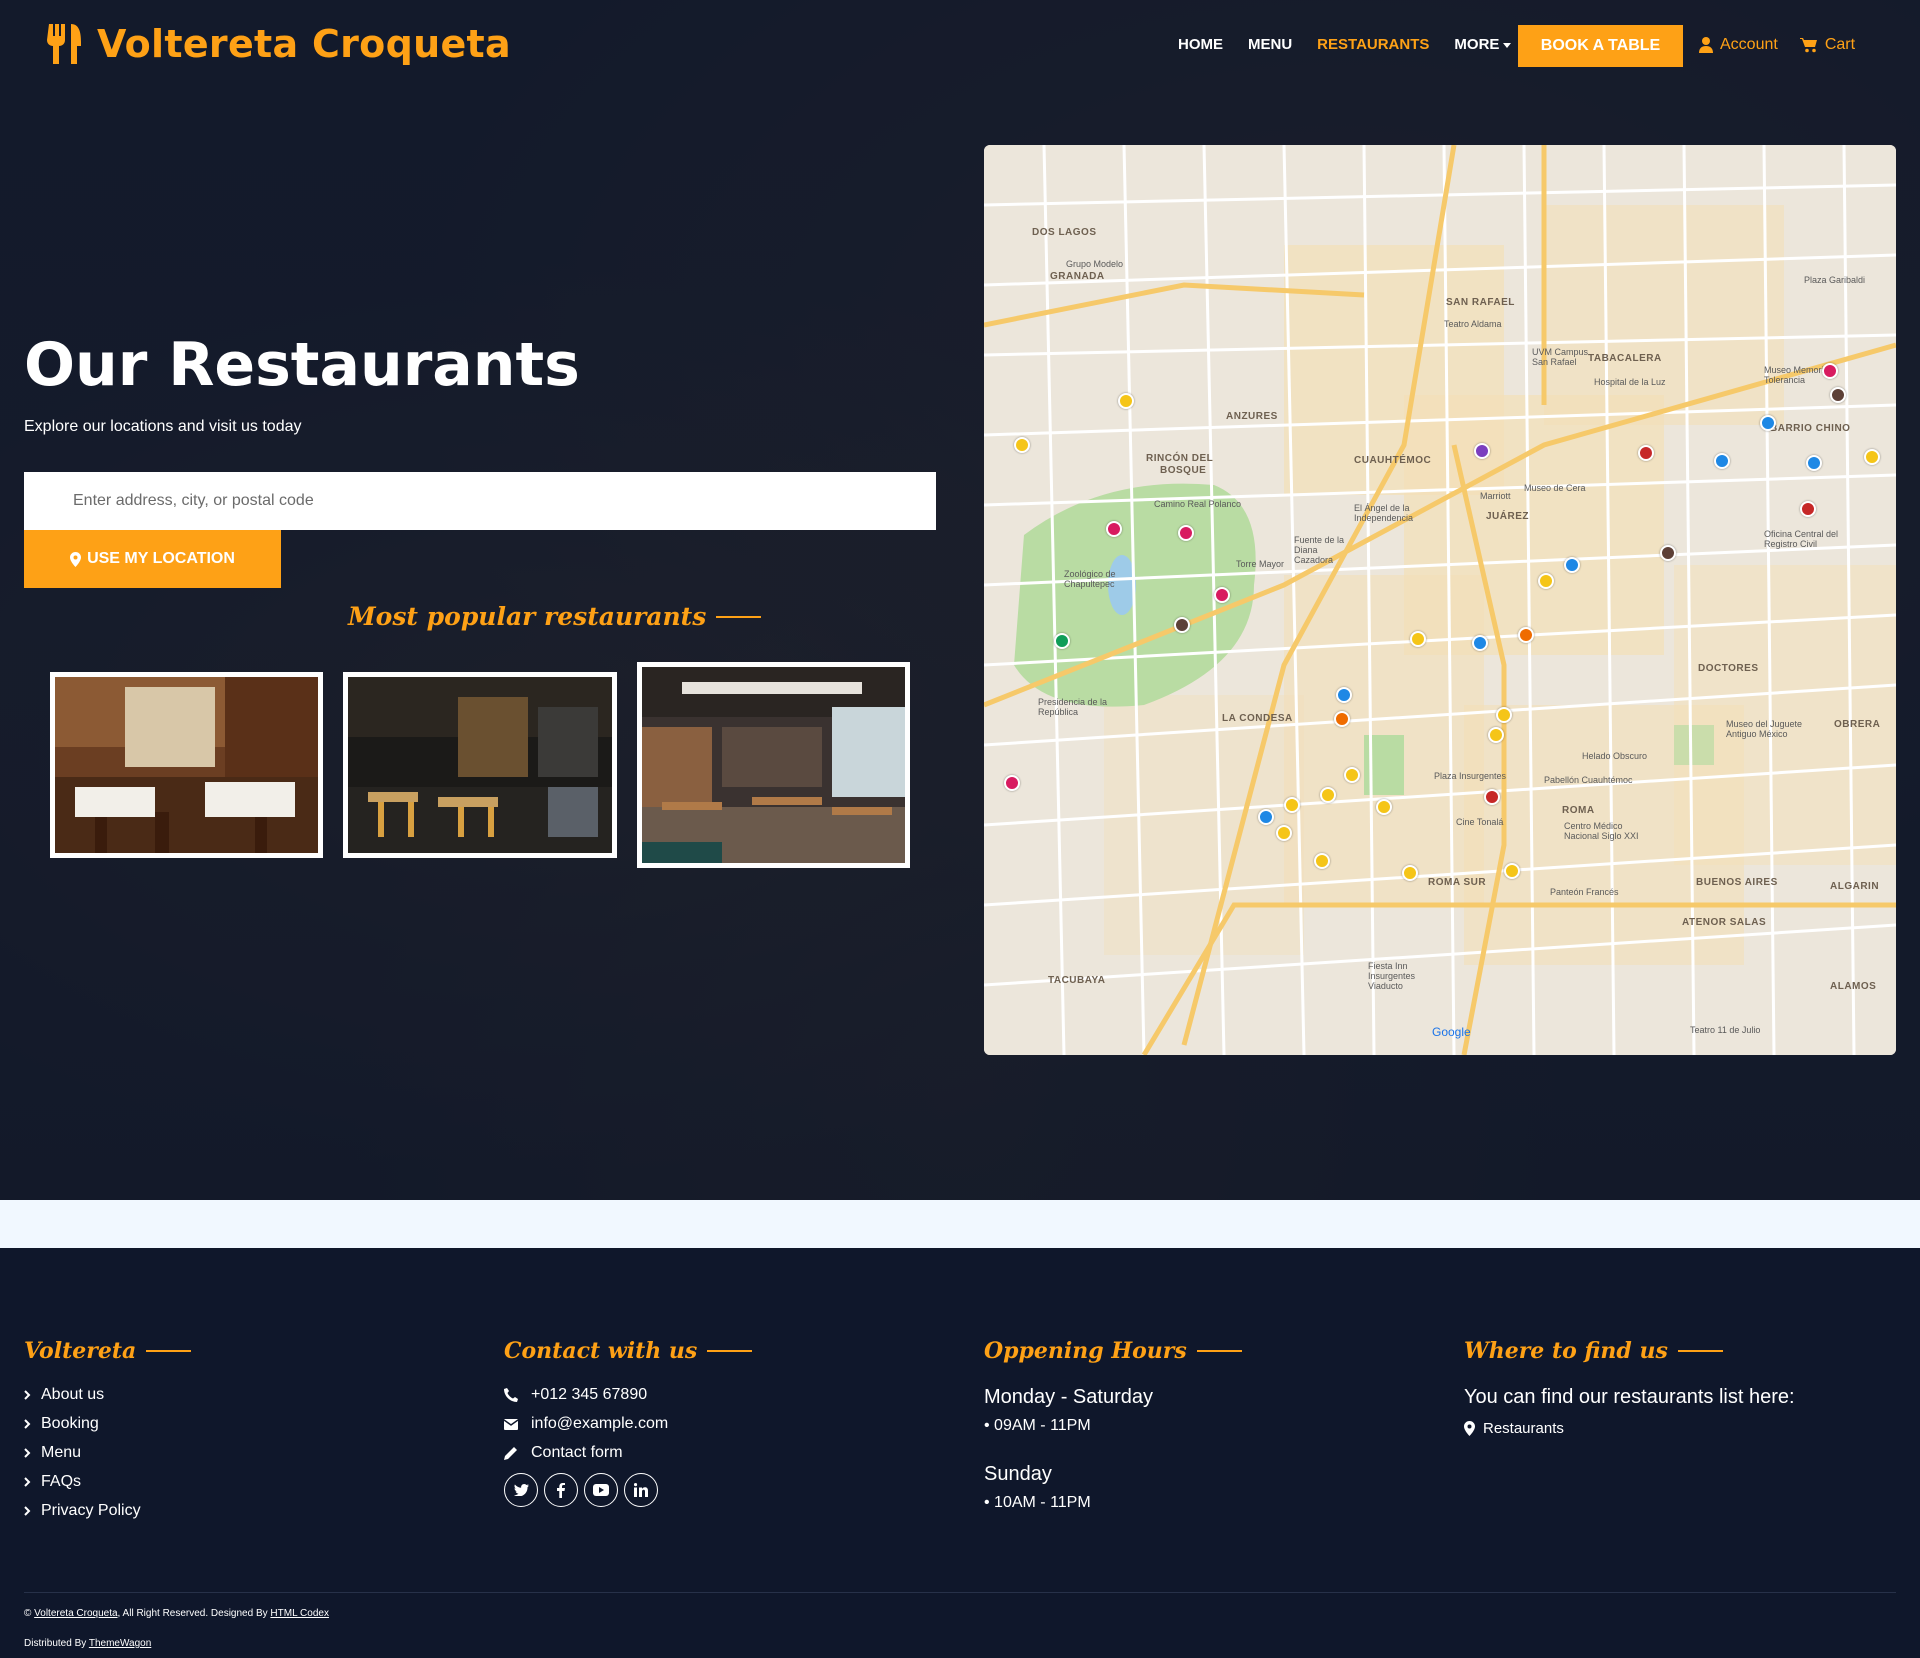 The width and height of the screenshot is (1920, 1658). What do you see at coordinates (1183, 470) in the screenshot?
I see `map-label-bosque: BOSQUE` at bounding box center [1183, 470].